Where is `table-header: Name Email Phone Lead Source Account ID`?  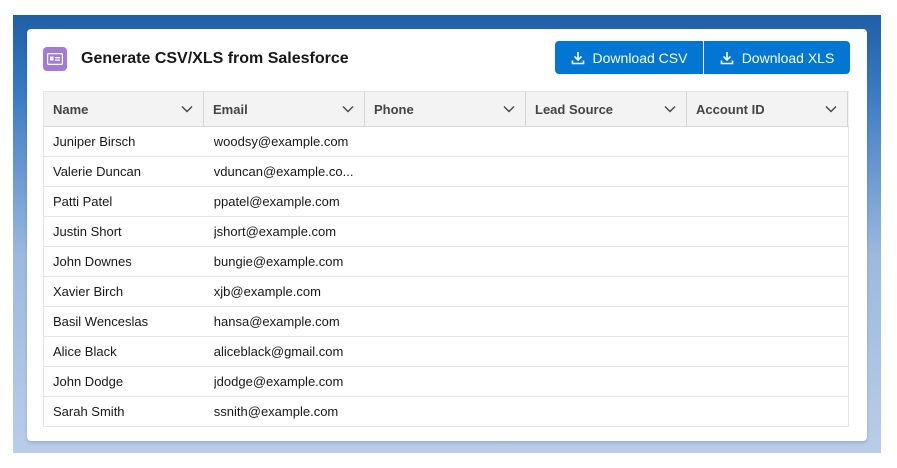
table-header: Name Email Phone Lead Source Account ID is located at coordinates (446, 109).